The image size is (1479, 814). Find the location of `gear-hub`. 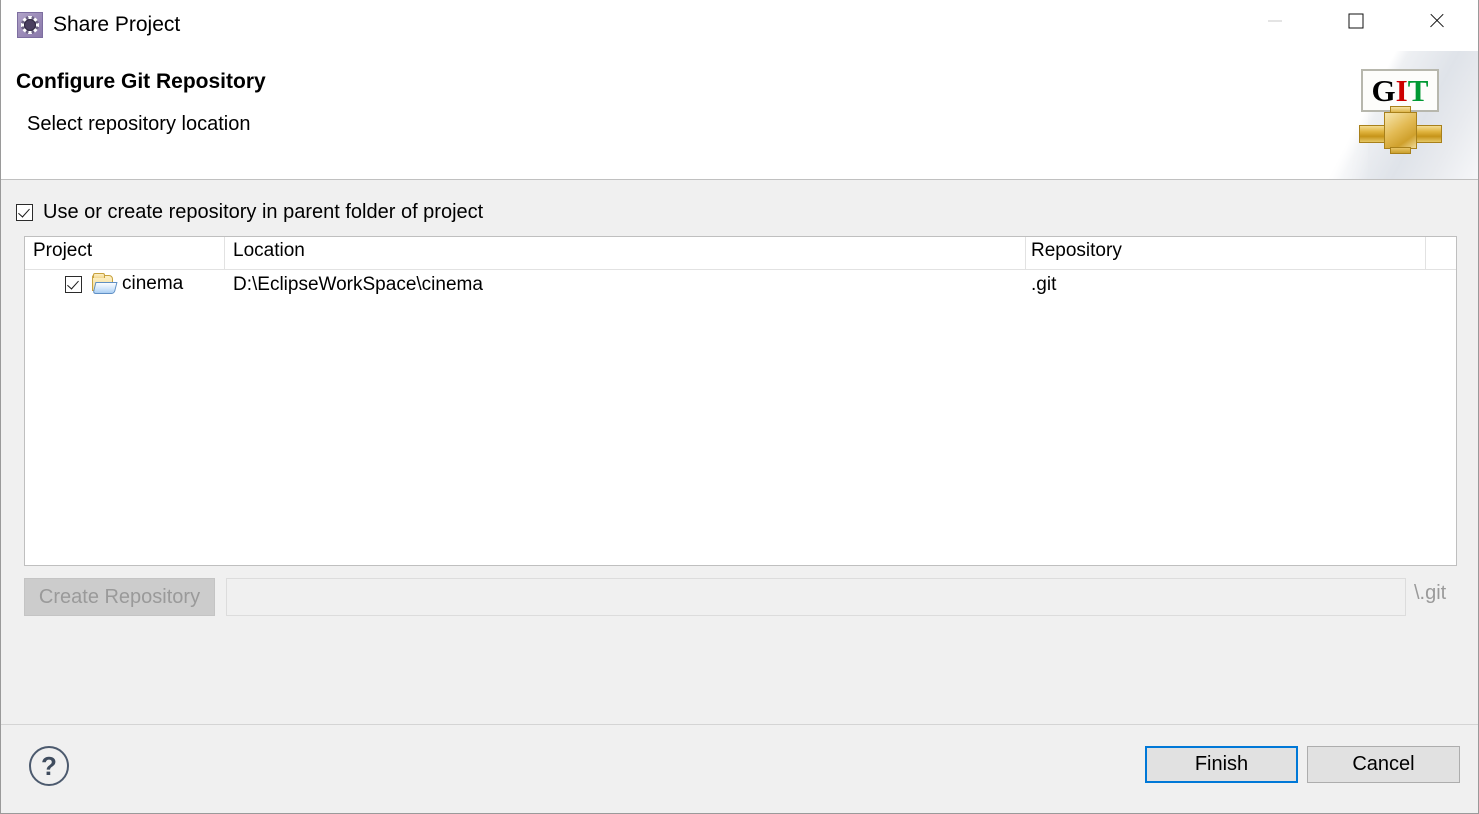

gear-hub is located at coordinates (30, 25).